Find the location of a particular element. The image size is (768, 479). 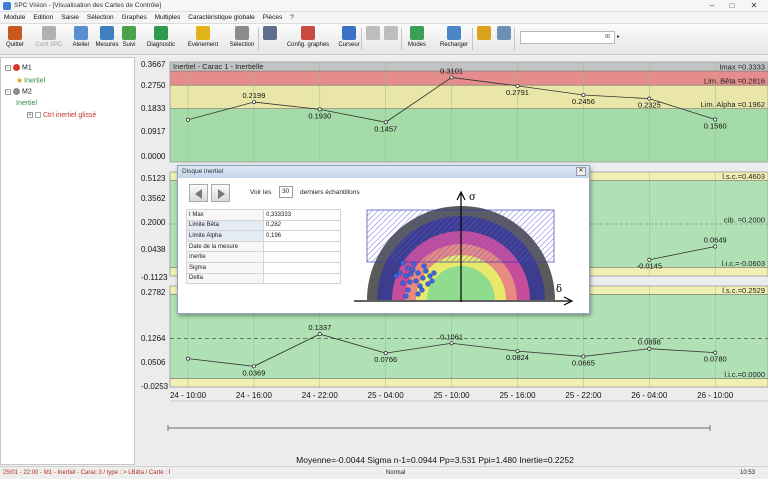

trend-chart-icon is located at coordinates (129, 33).